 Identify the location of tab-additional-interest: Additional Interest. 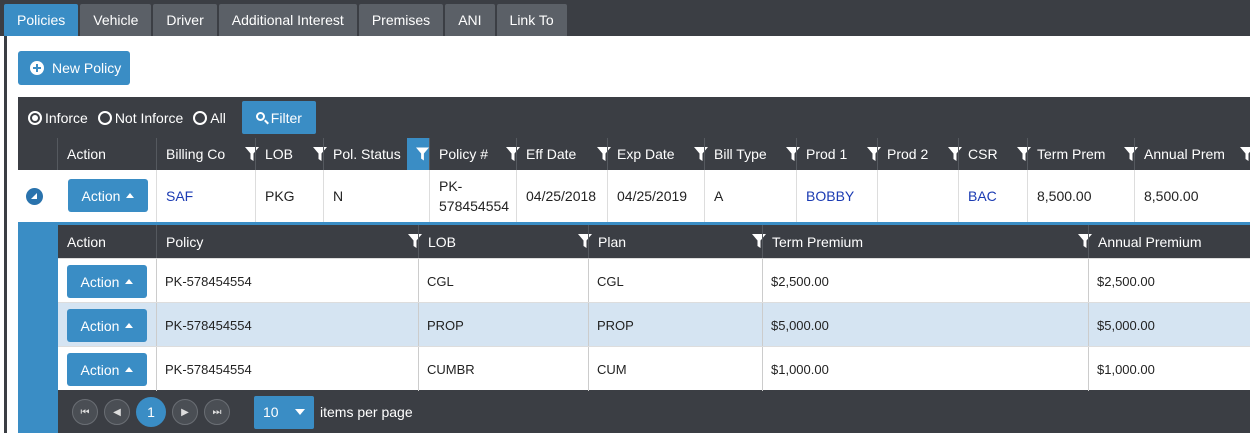
(287, 20).